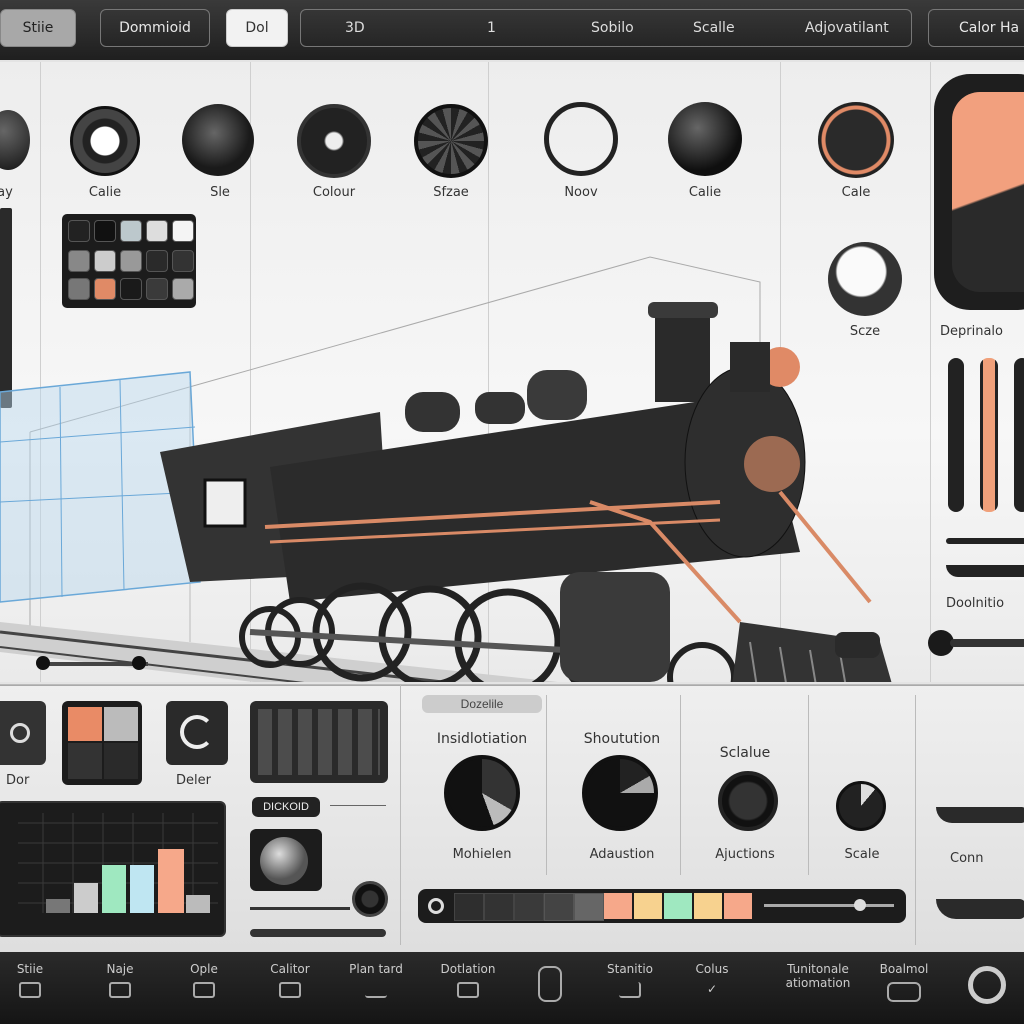  Describe the element at coordinates (6, 192) in the screenshot. I see `knob-label: ay` at that location.